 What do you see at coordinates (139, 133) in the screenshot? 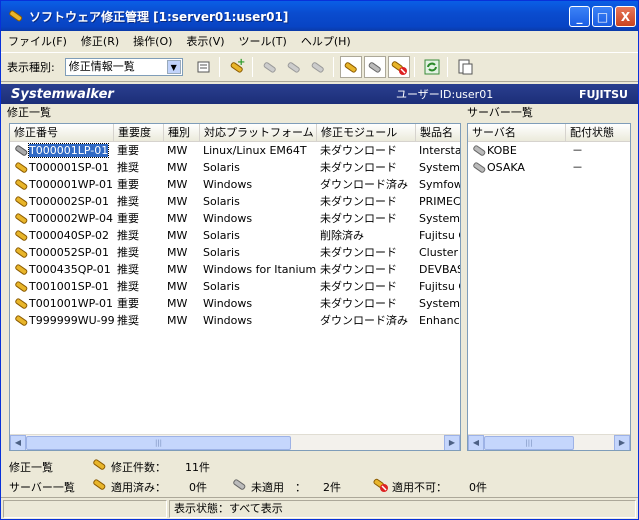
I see `column-header-severity: 重要度` at bounding box center [139, 133].